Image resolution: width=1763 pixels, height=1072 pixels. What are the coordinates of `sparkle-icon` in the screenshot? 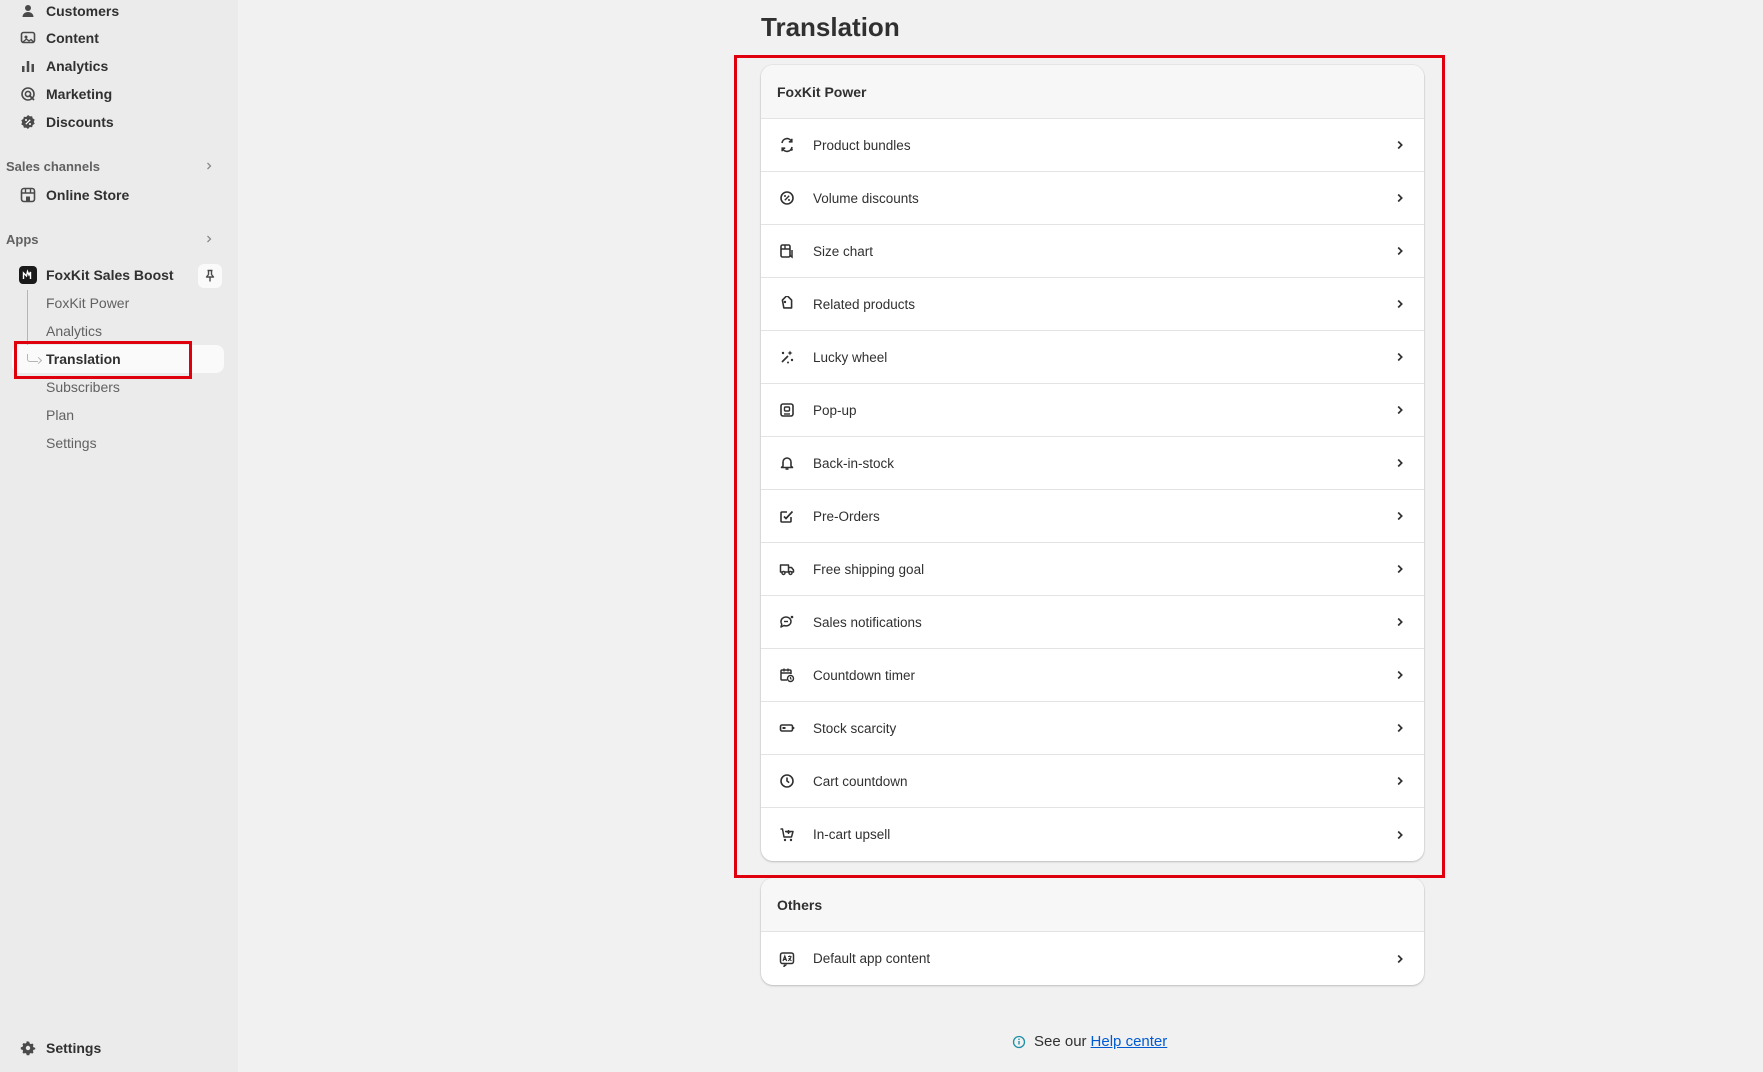 It's located at (787, 357).